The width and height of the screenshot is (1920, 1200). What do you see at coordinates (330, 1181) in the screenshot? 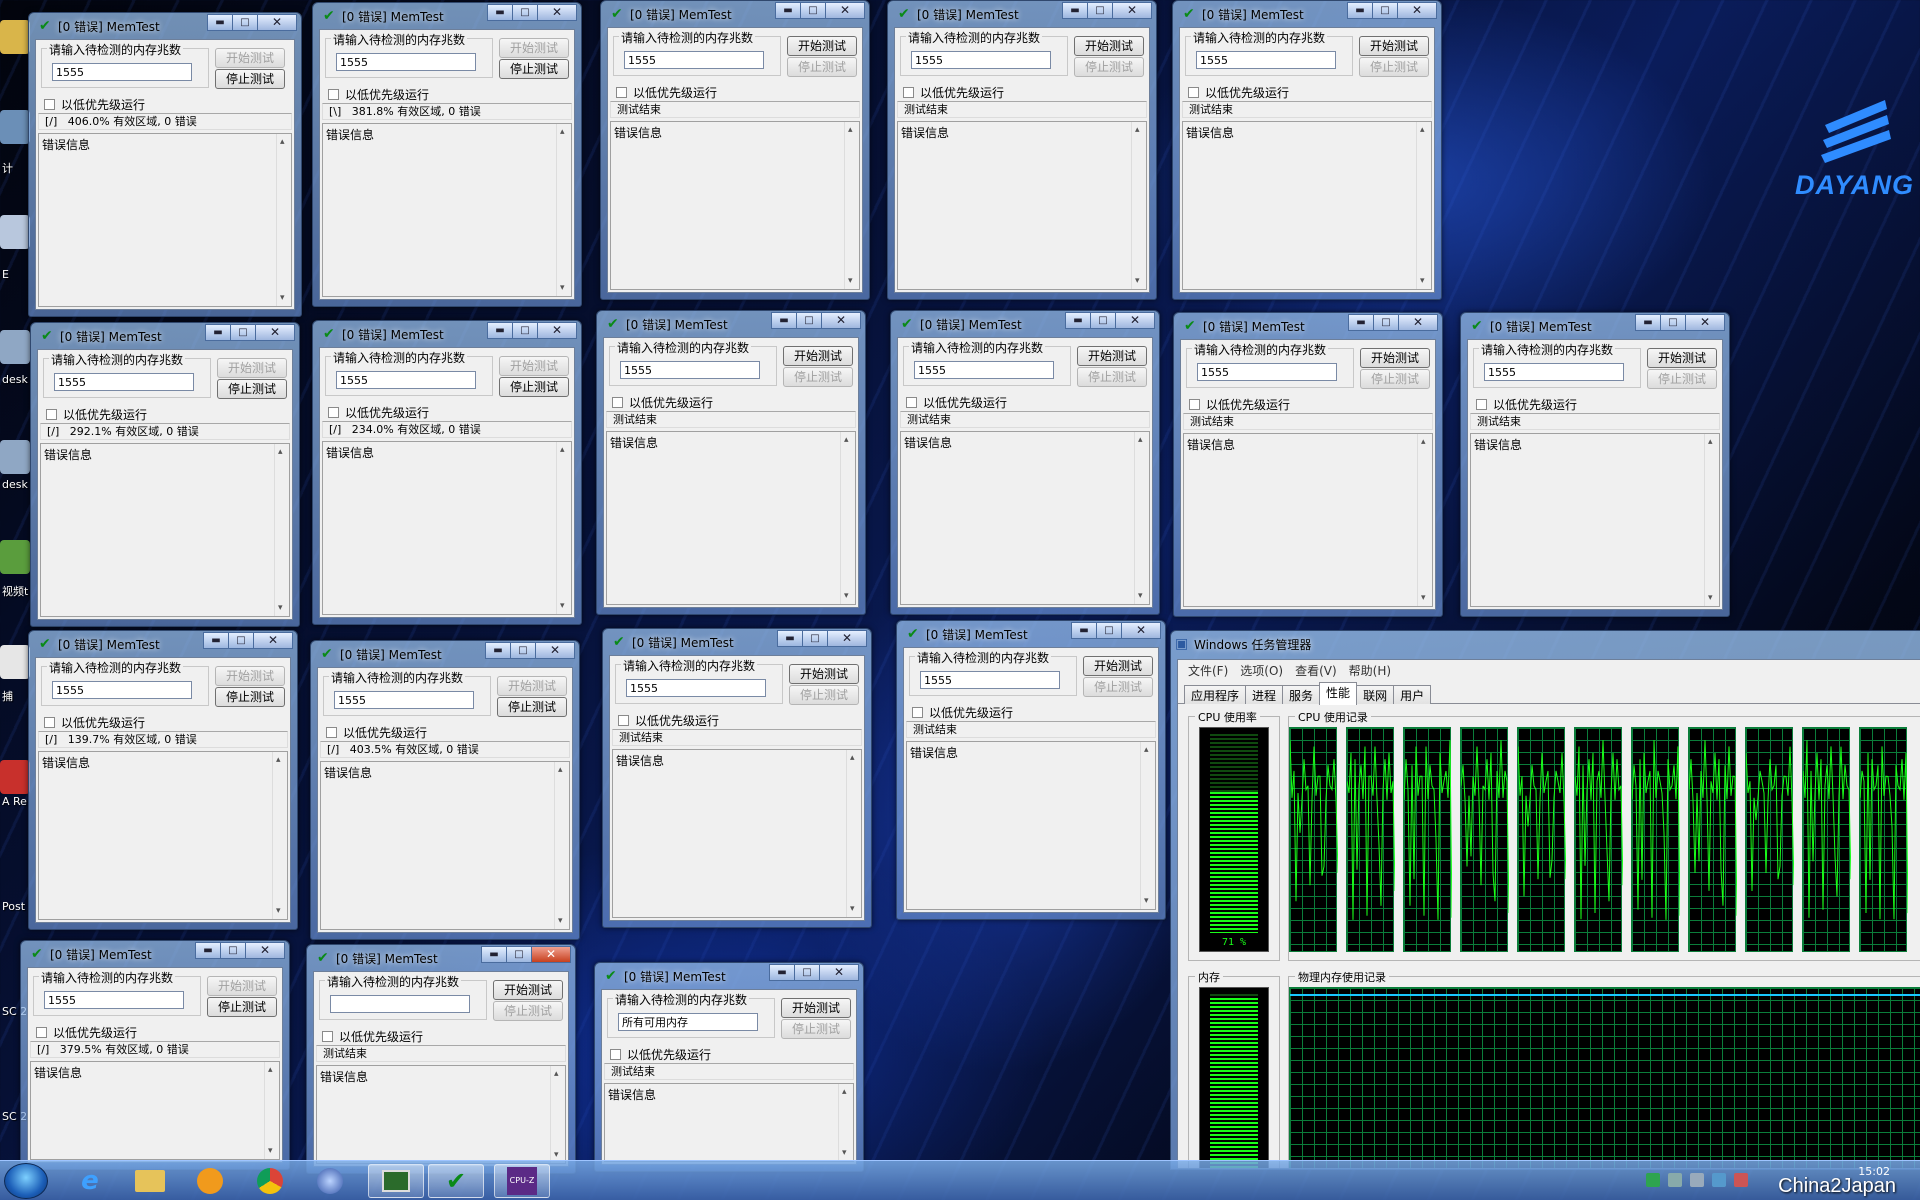
I see `app-icon` at bounding box center [330, 1181].